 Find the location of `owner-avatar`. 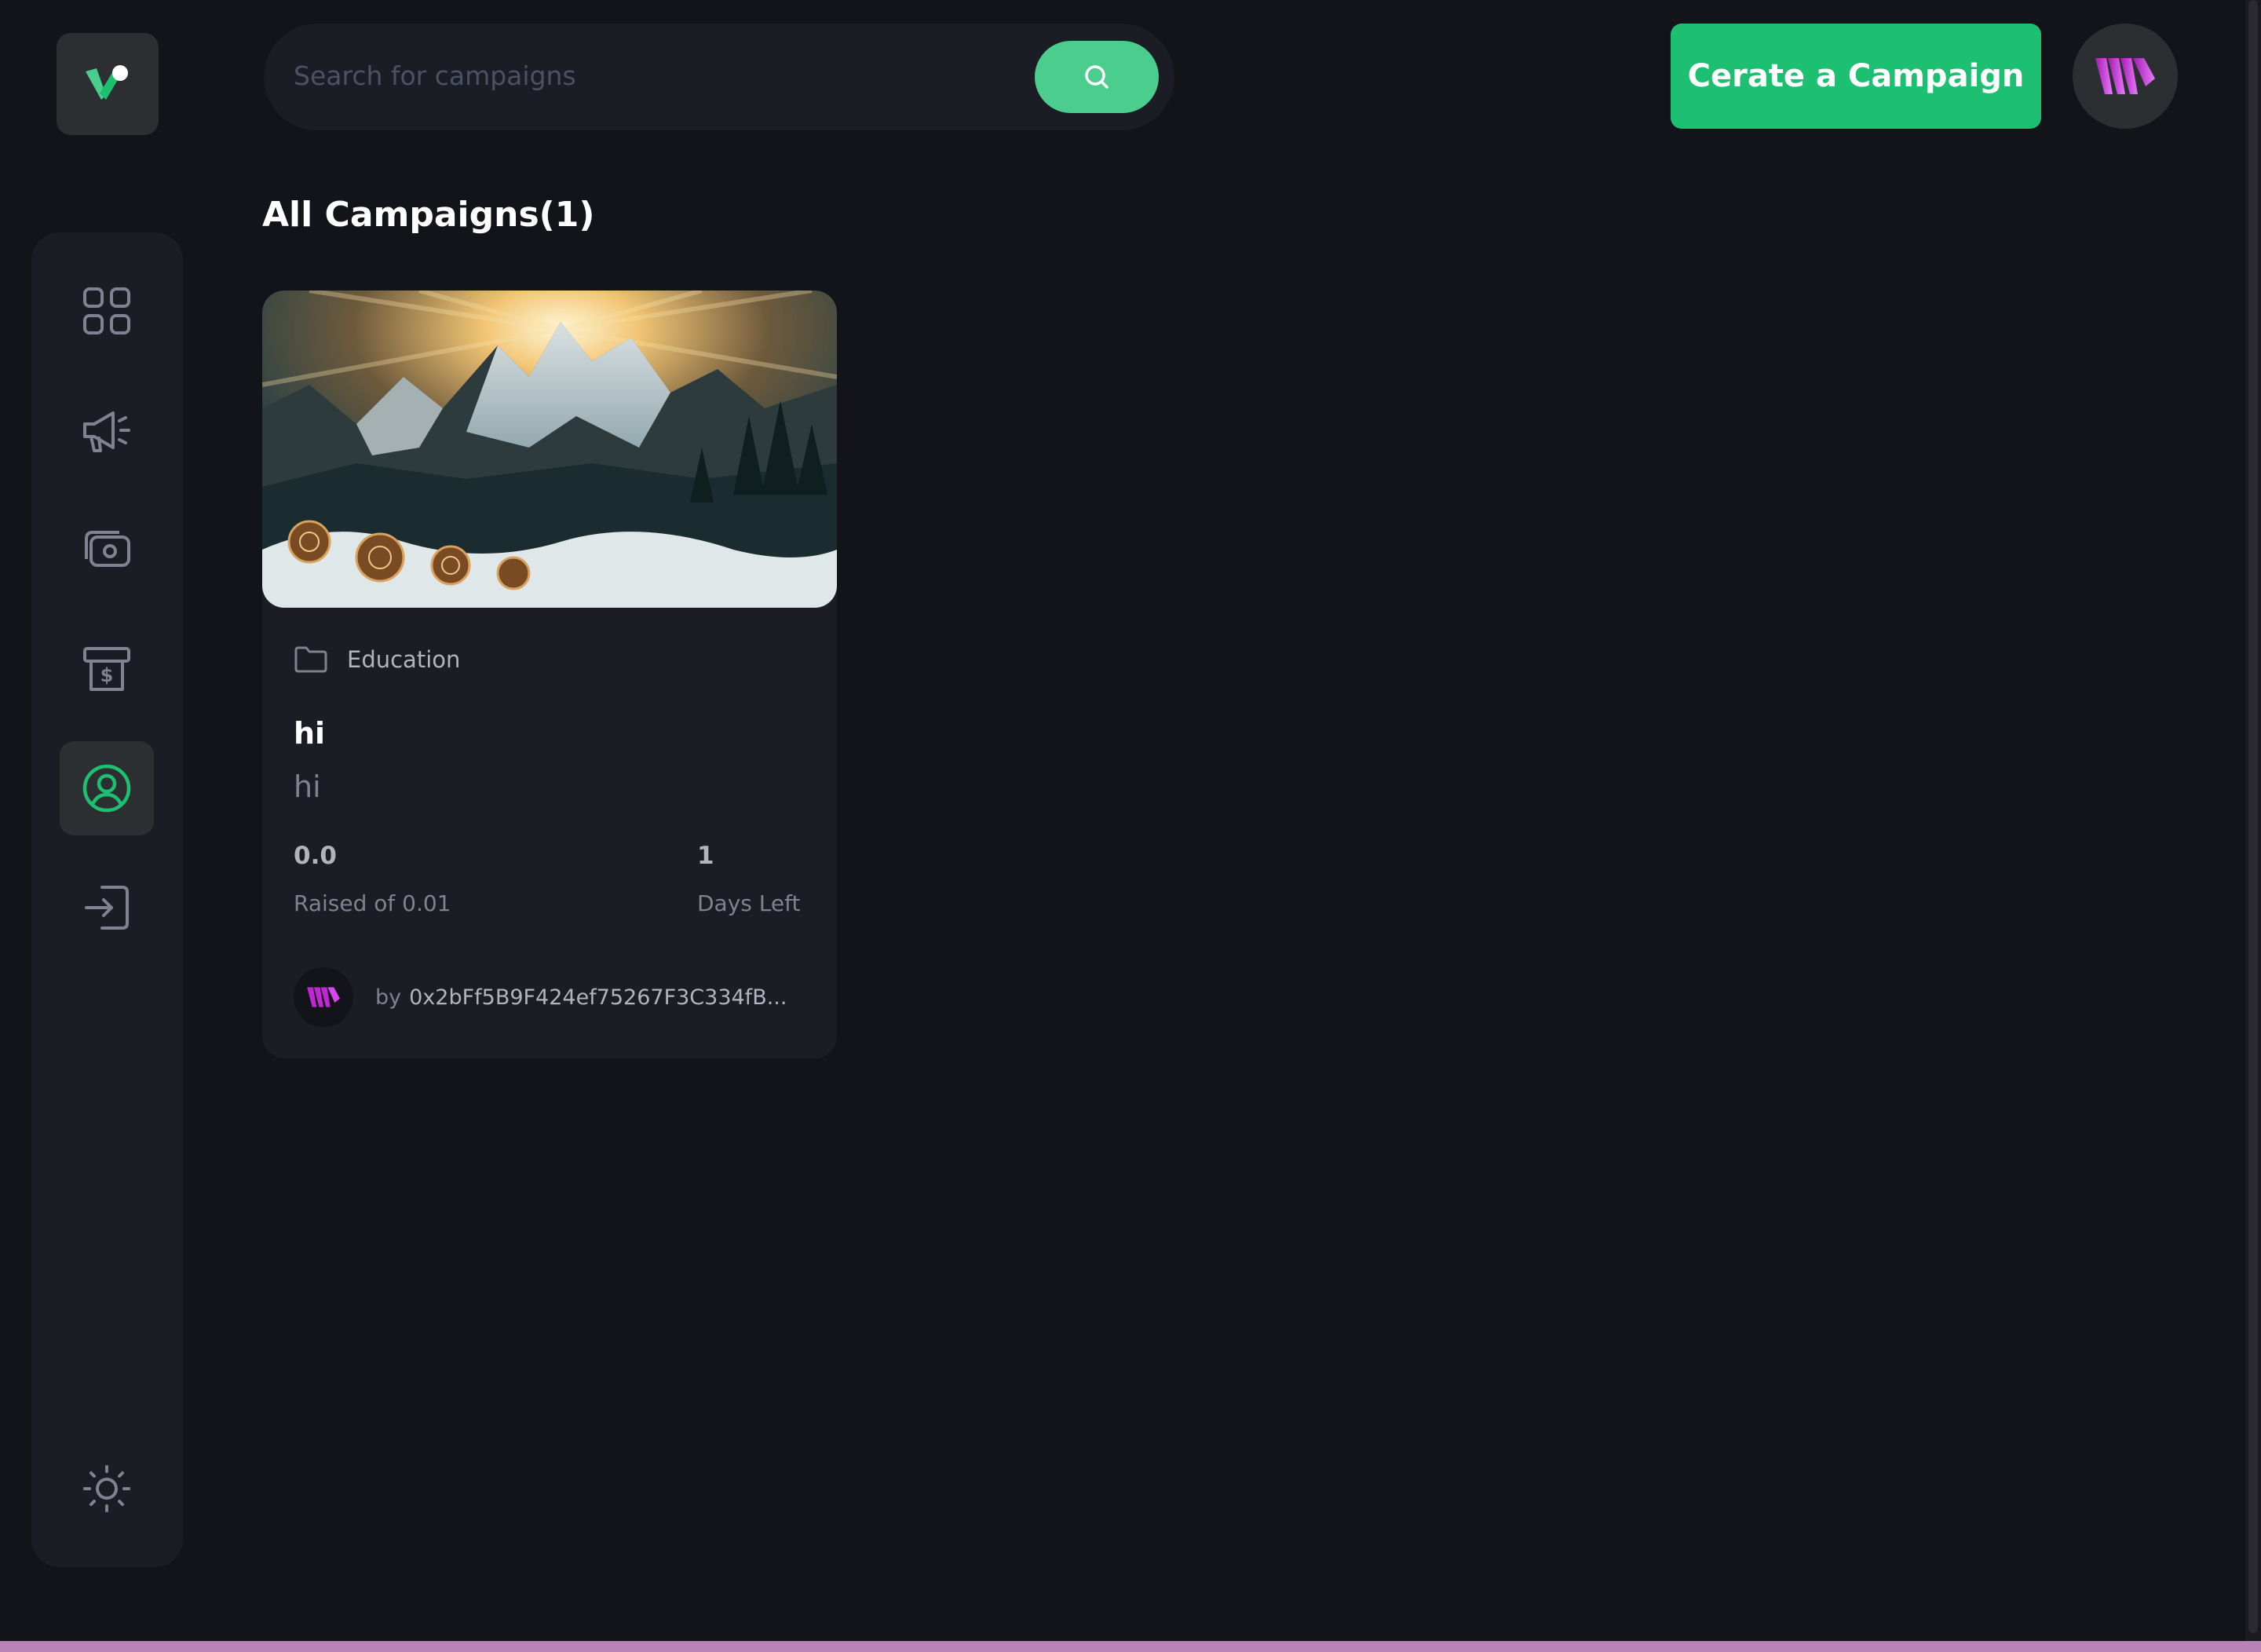

owner-avatar is located at coordinates (323, 997).